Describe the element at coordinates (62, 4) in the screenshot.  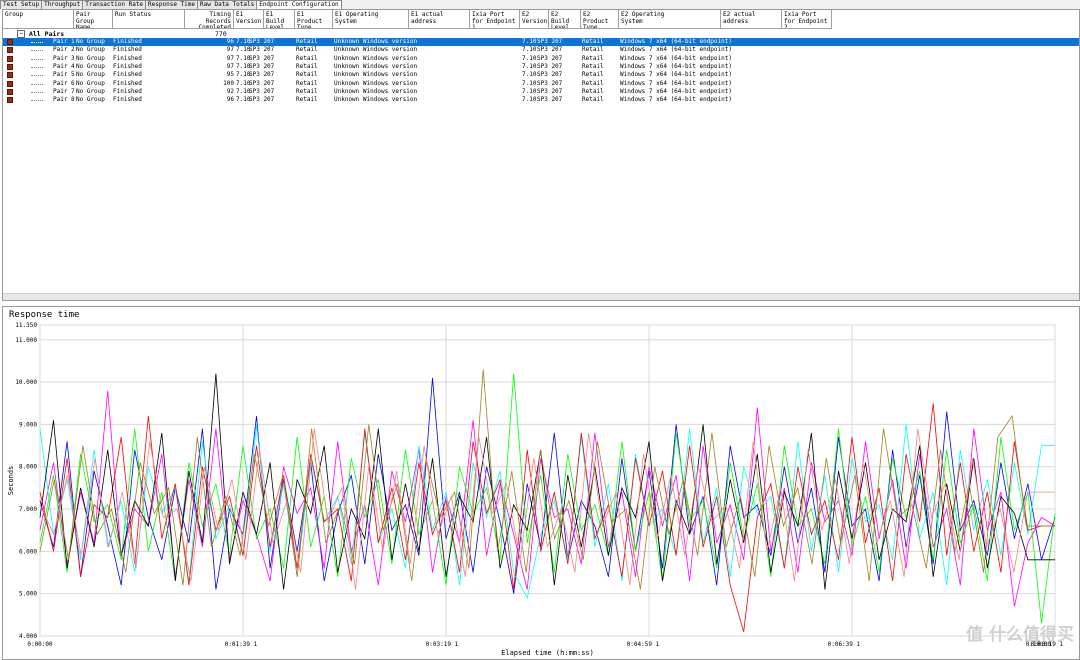
I see `tab-throughput: Throughput` at that location.